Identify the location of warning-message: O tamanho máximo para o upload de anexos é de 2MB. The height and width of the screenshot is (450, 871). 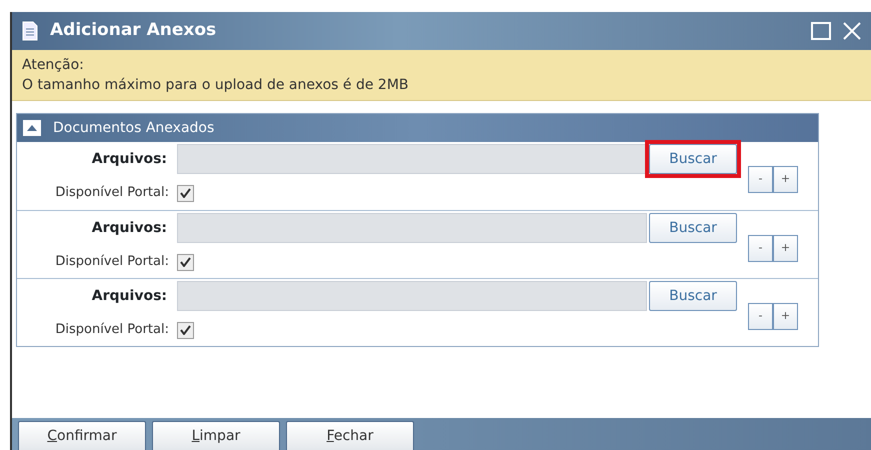
(216, 85).